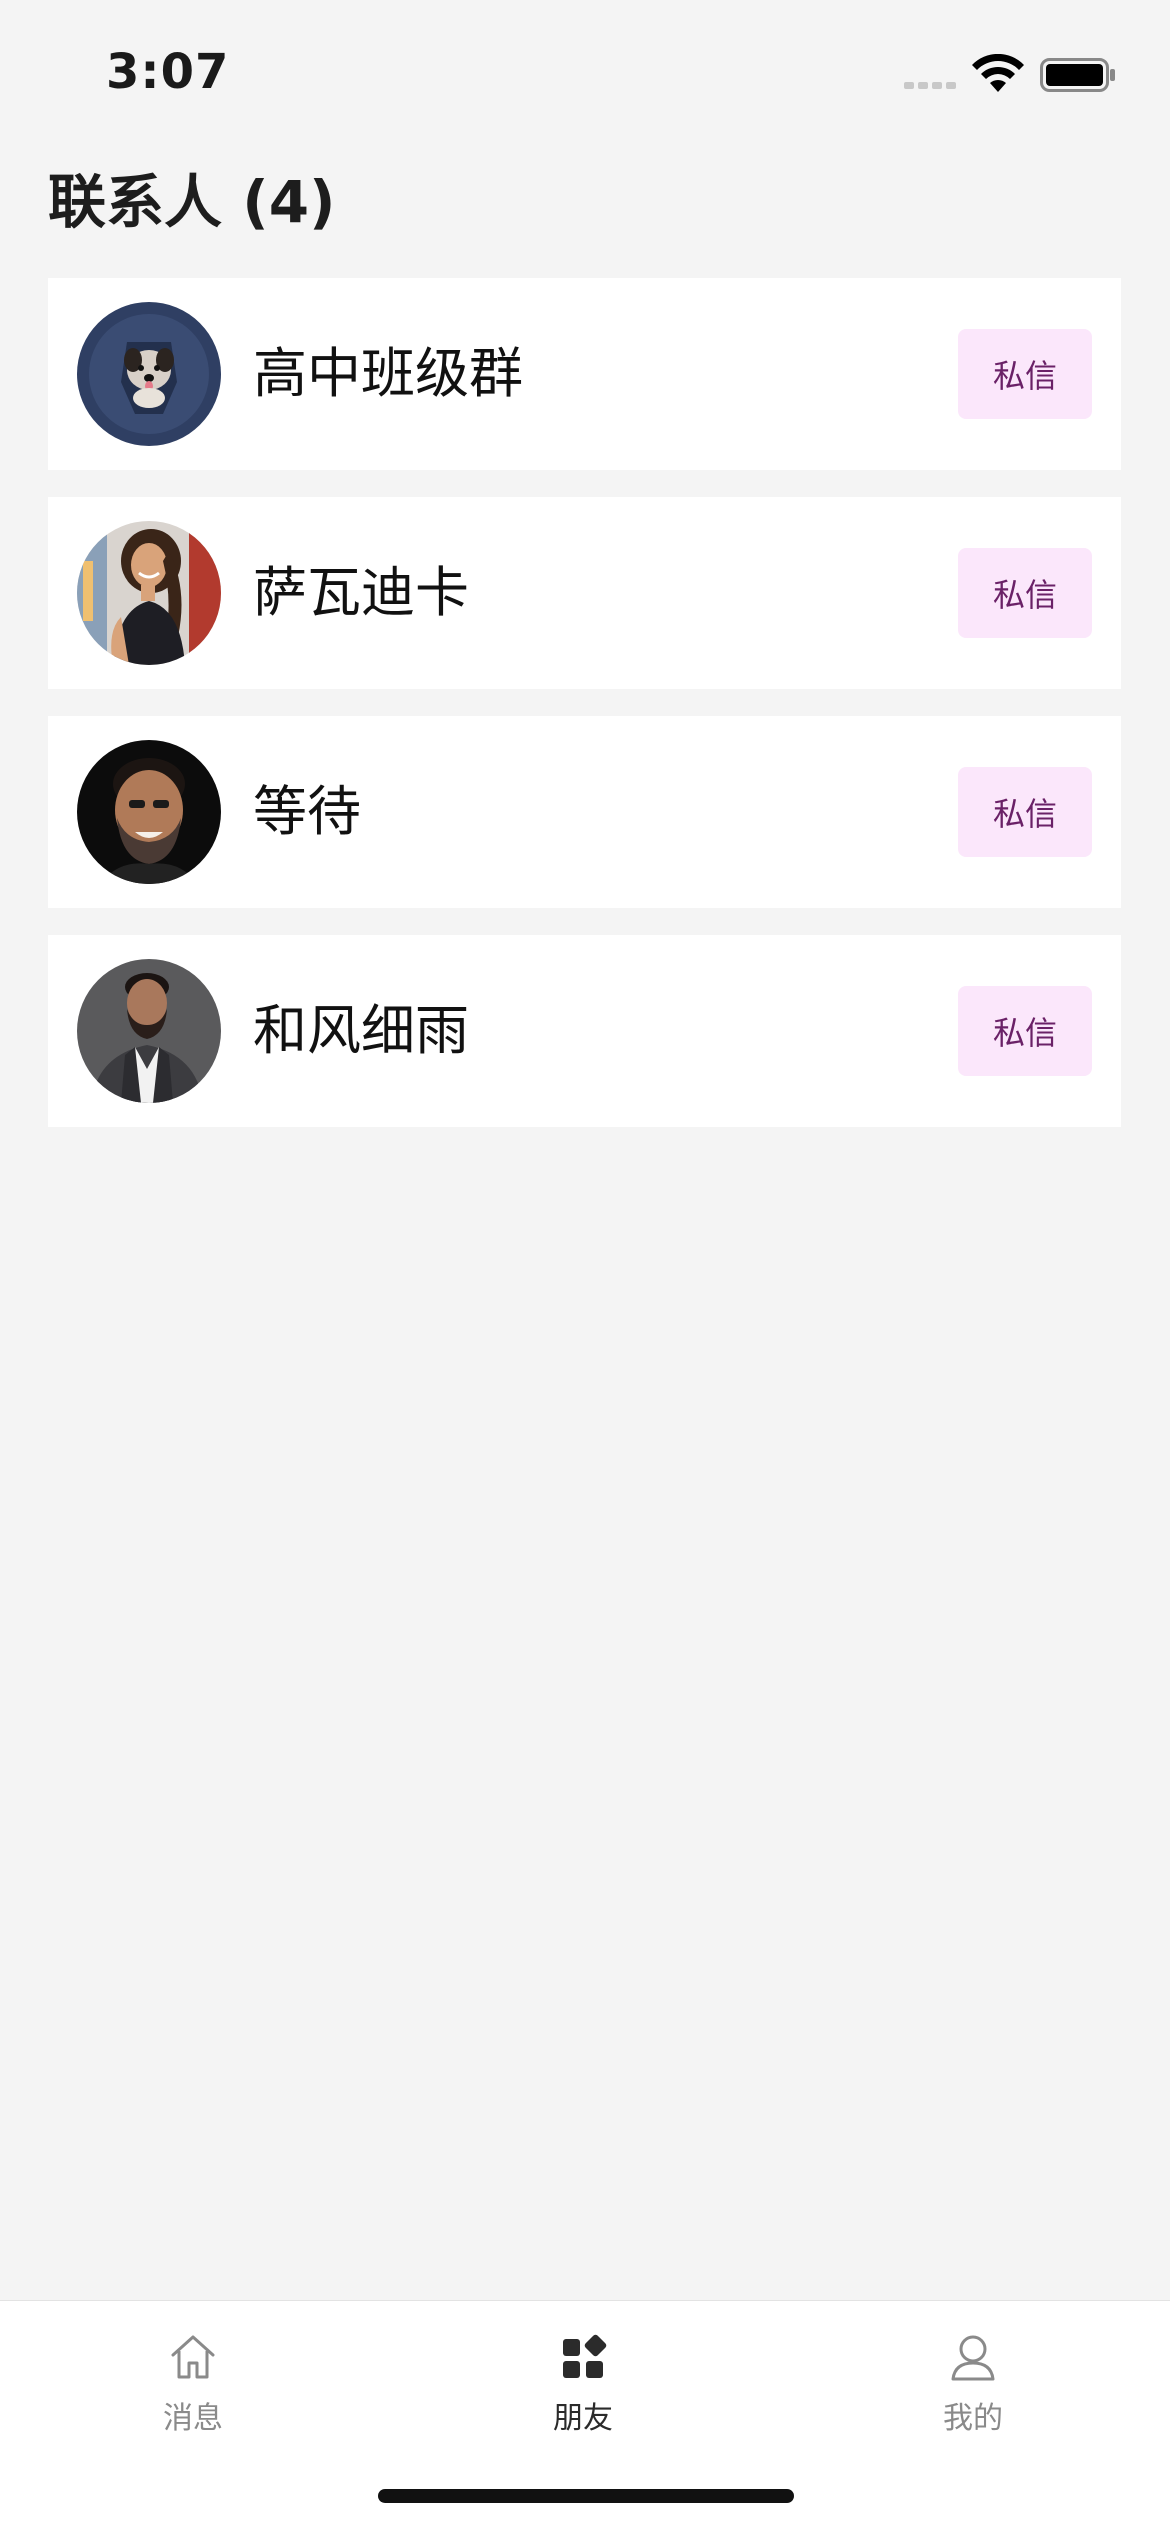 This screenshot has height=2533, width=1170. I want to click on tab-friends: 朋友, so click(583, 2391).